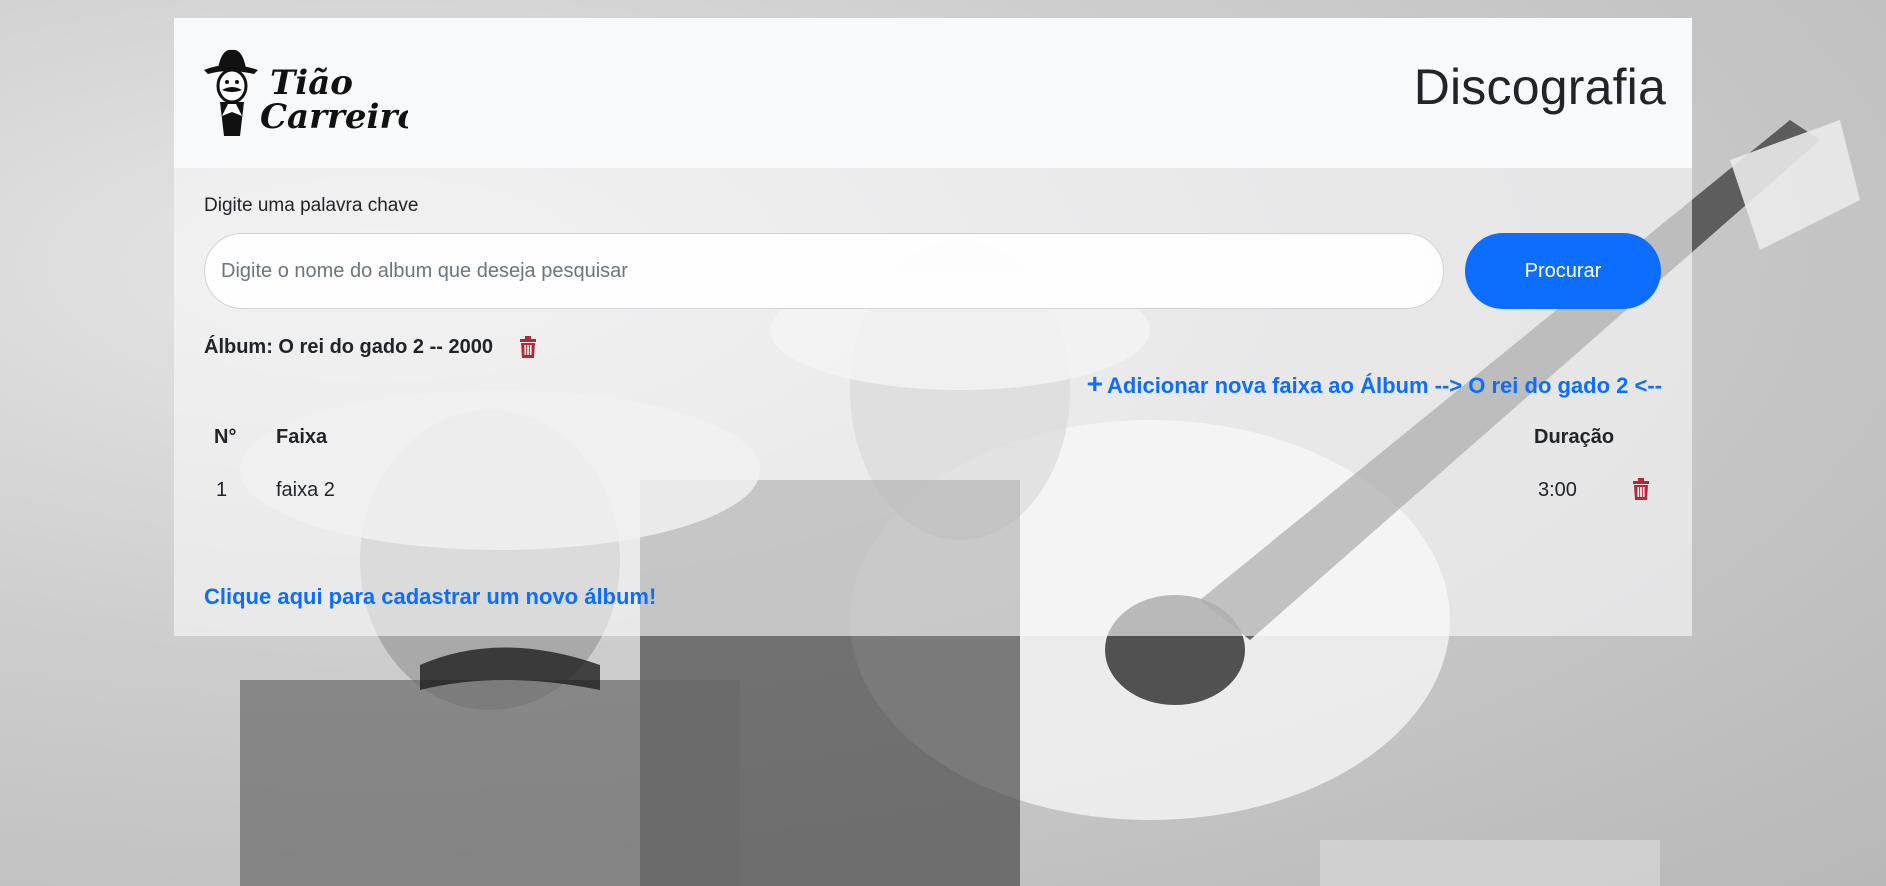  I want to click on track-name: faixa 2, so click(305, 490).